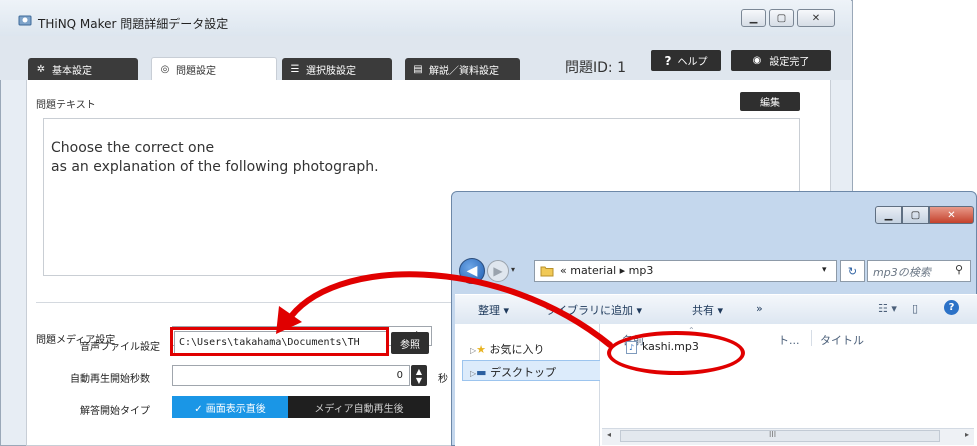  I want to click on preview-pane-icon: ▯, so click(915, 308).